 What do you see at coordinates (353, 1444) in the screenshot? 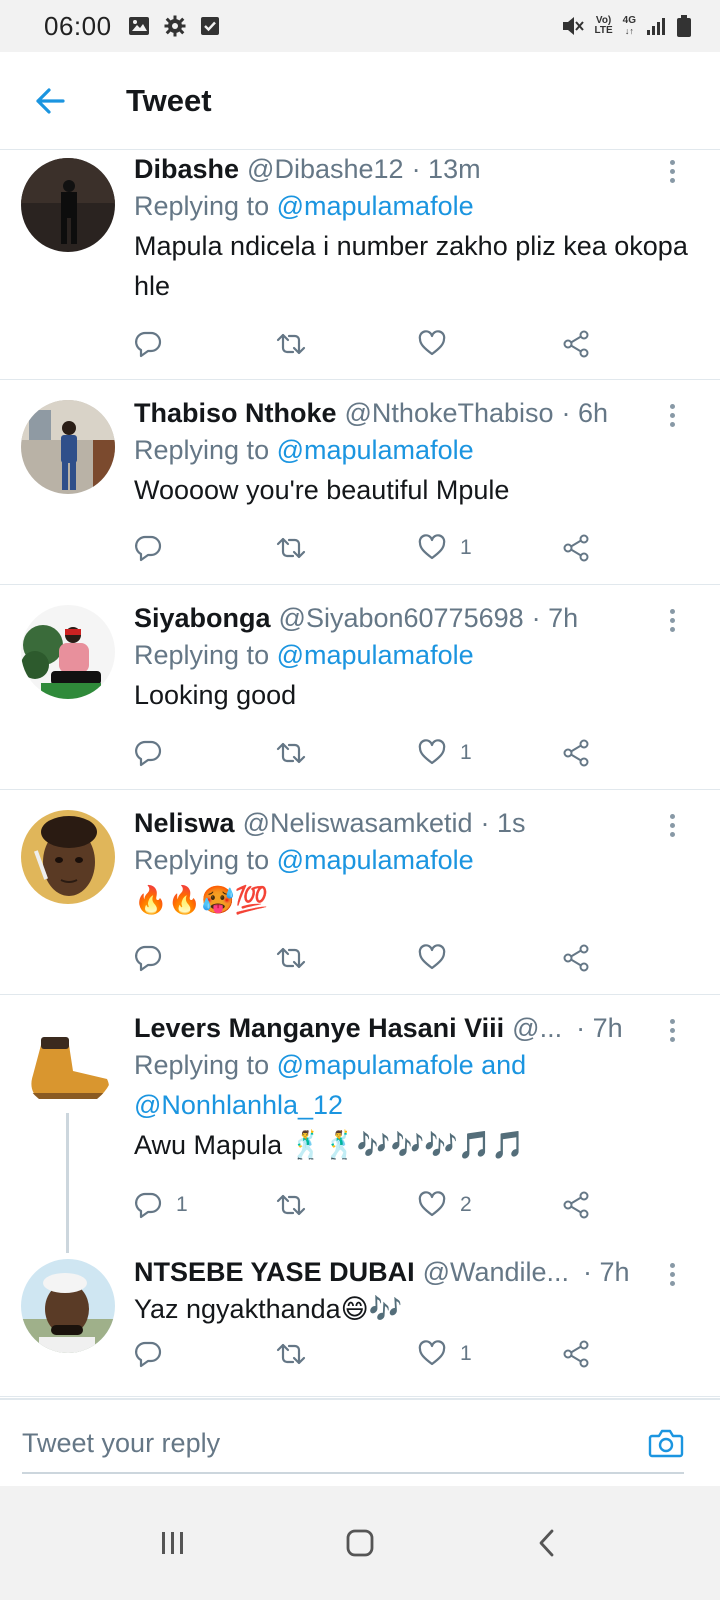
I see `reply-input: Tweet your reply` at bounding box center [353, 1444].